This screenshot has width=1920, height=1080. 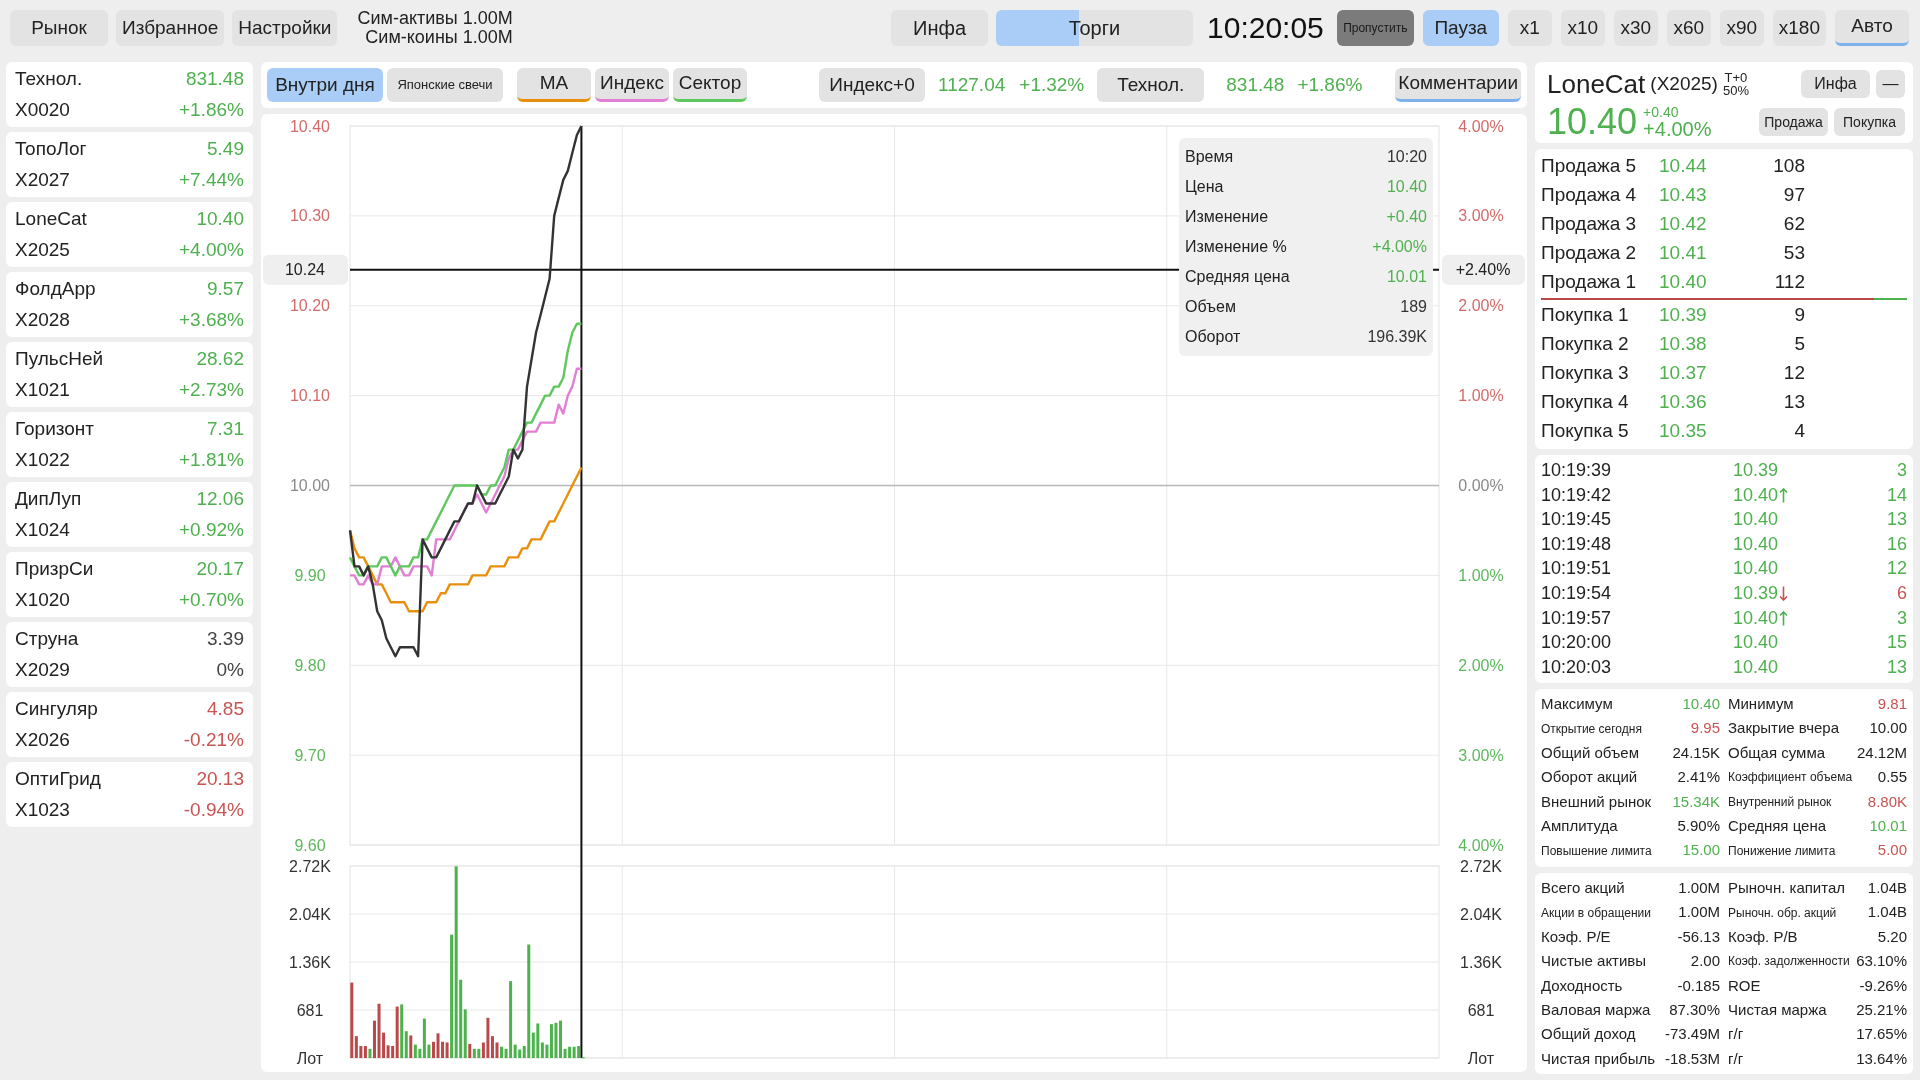 What do you see at coordinates (51, 149) in the screenshot?
I see `stock-name: ТопоЛог` at bounding box center [51, 149].